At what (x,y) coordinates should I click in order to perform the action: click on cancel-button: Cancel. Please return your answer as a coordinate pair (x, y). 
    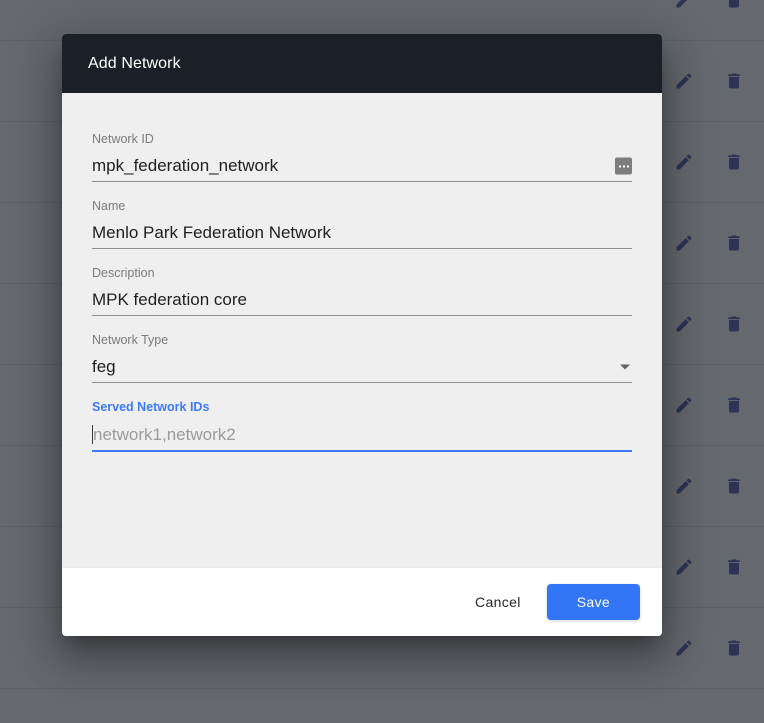
    Looking at the image, I should click on (498, 602).